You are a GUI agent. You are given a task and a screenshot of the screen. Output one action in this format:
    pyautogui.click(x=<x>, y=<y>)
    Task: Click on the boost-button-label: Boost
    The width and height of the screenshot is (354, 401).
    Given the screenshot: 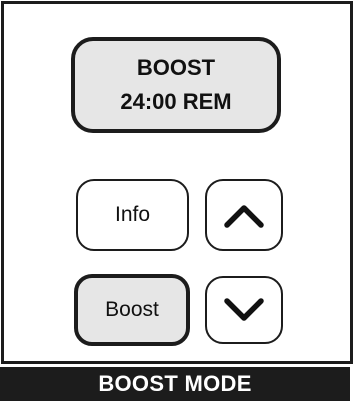 What is the action you would take?
    pyautogui.click(x=132, y=309)
    